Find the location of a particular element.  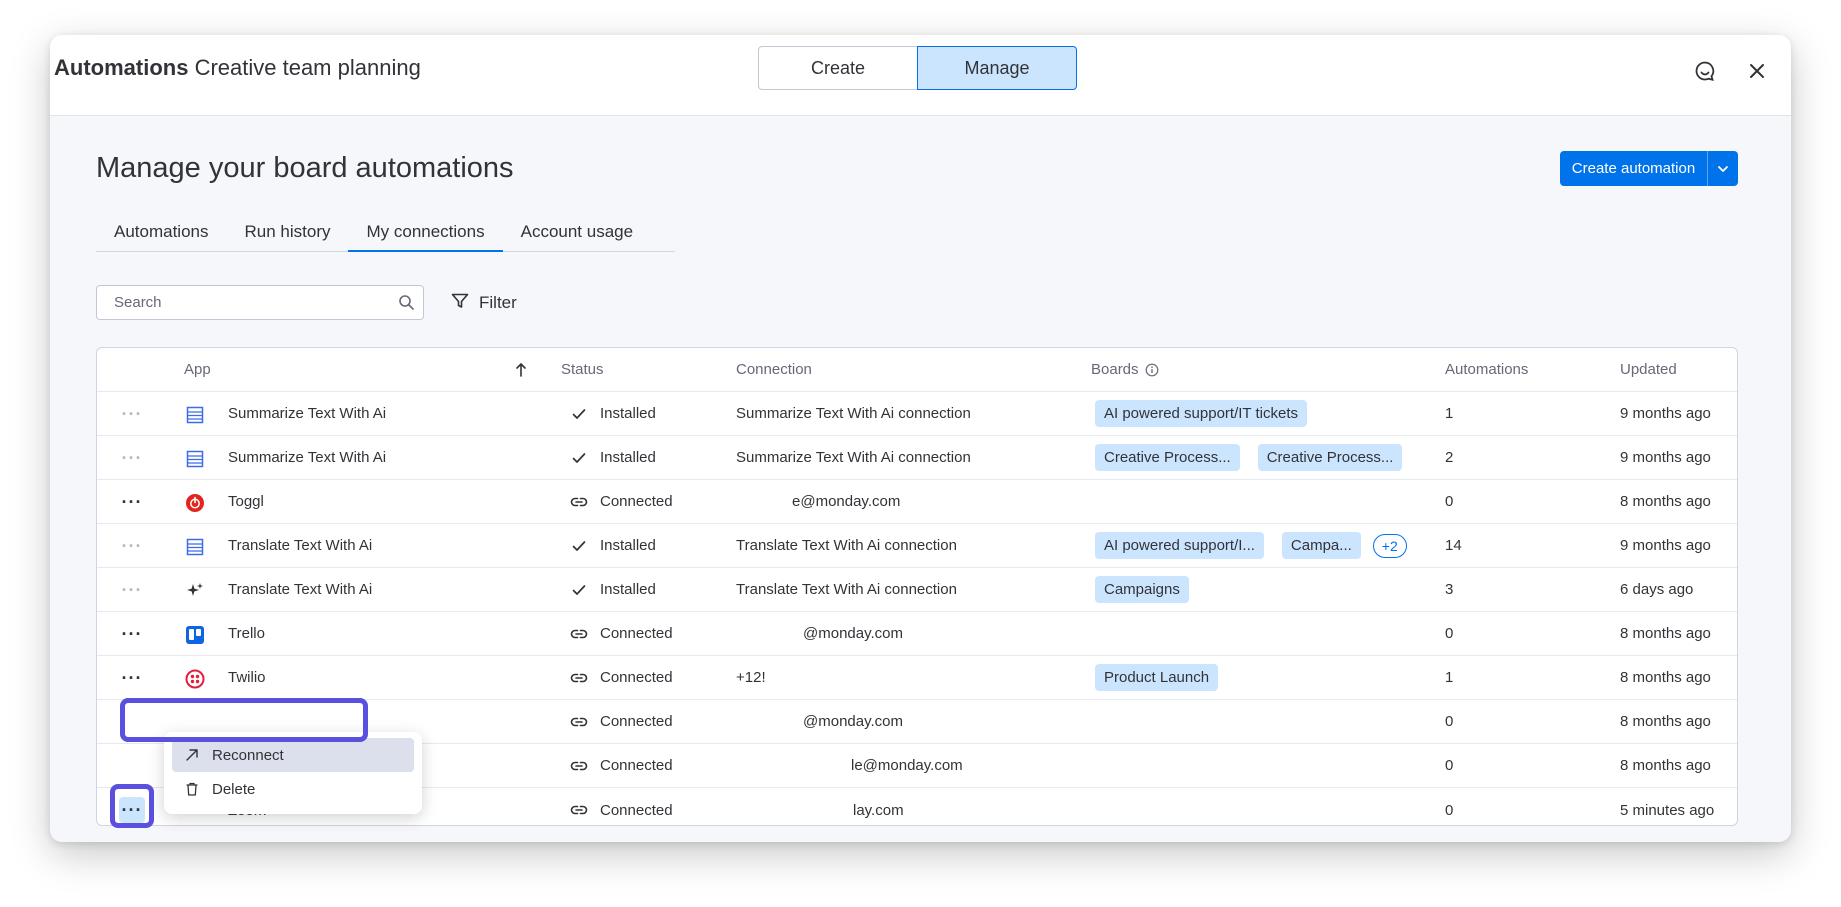

connection-name: Summarize Text With Ai connection is located at coordinates (853, 413).